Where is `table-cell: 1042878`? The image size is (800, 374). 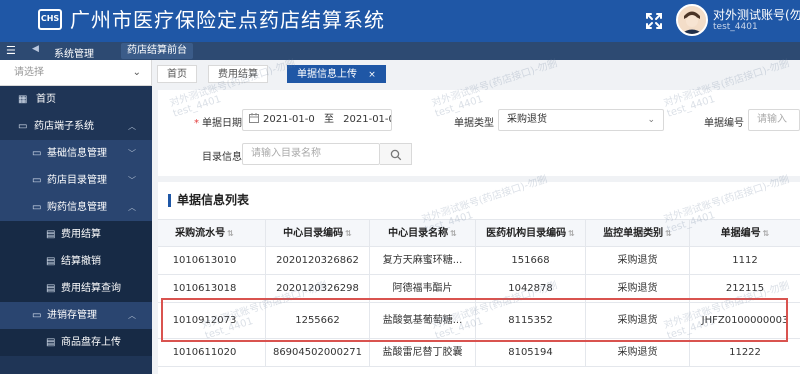
table-cell: 1042878 is located at coordinates (531, 289).